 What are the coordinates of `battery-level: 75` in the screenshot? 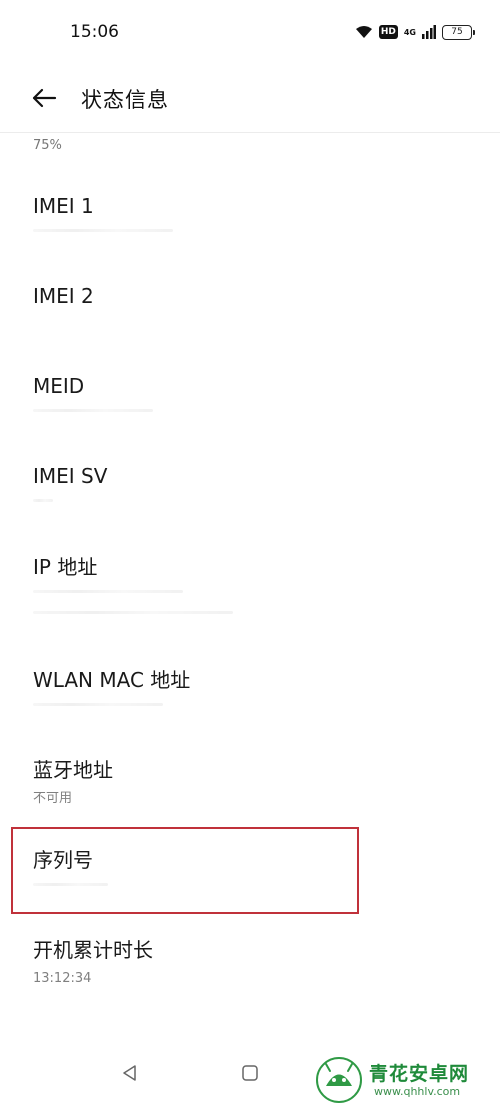 It's located at (457, 31).